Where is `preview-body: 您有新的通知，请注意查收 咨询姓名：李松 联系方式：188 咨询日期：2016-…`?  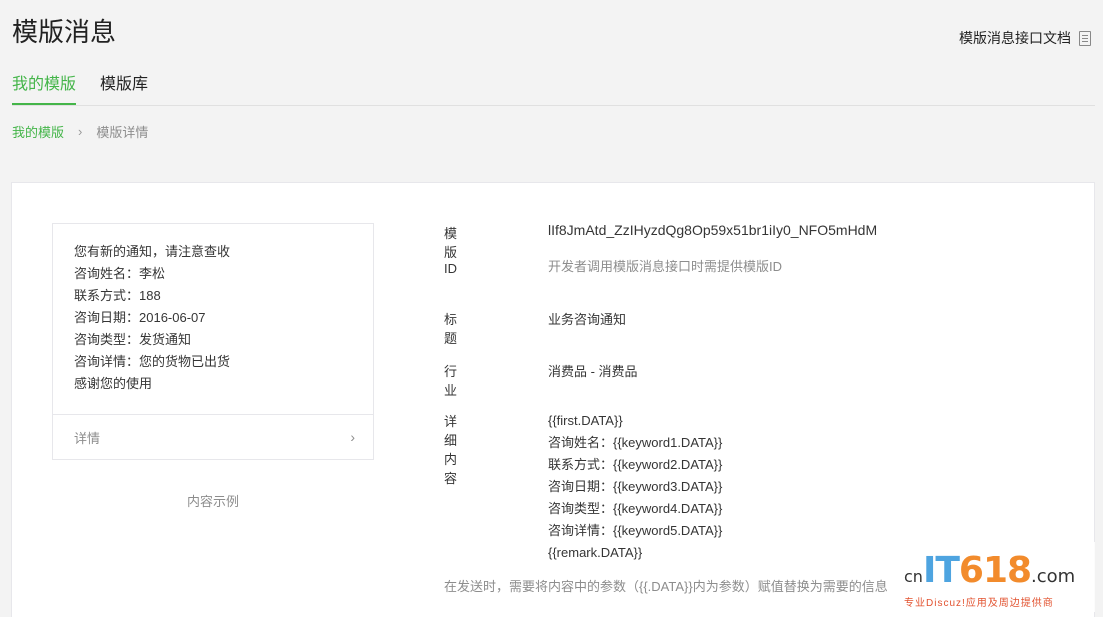 preview-body: 您有新的通知，请注意查收 咨询姓名：李松 联系方式：188 咨询日期：2016-… is located at coordinates (213, 319).